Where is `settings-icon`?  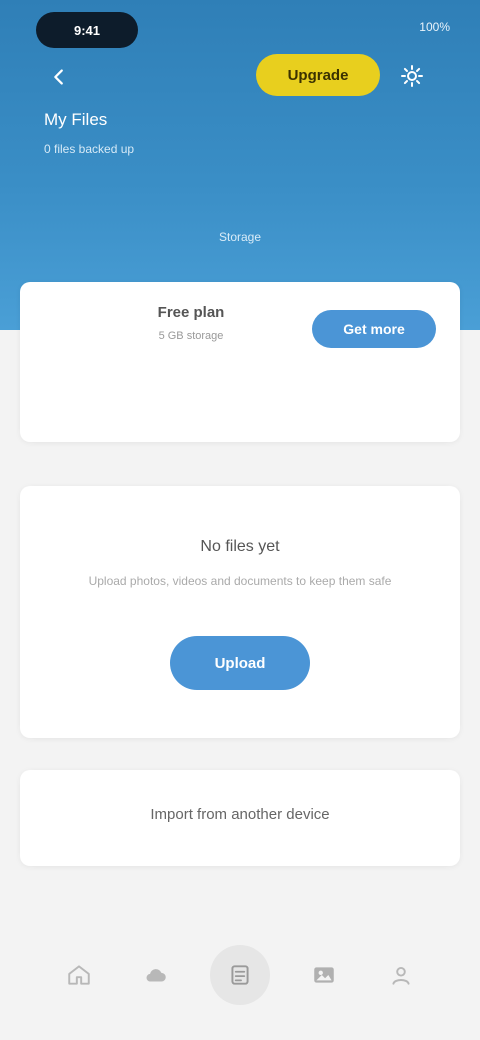 settings-icon is located at coordinates (412, 76).